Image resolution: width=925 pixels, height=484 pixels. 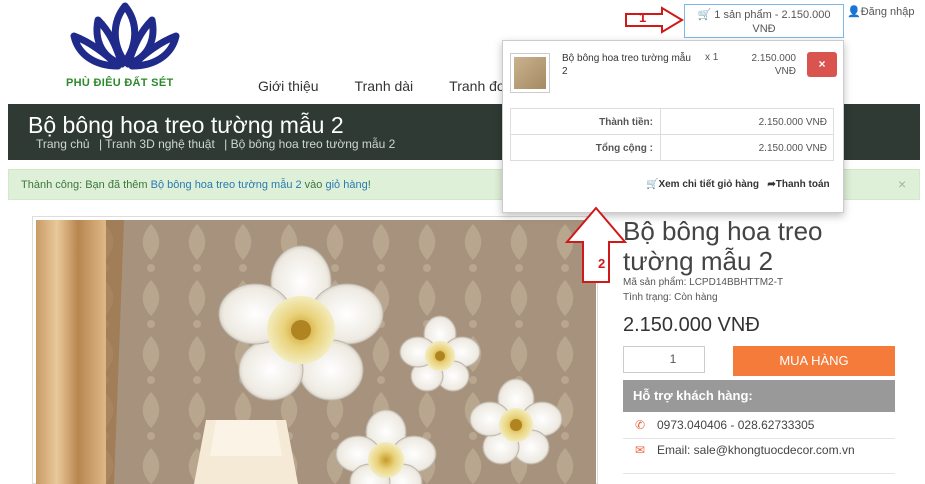 I want to click on login-label: Đăng nhập, so click(x=887, y=12).